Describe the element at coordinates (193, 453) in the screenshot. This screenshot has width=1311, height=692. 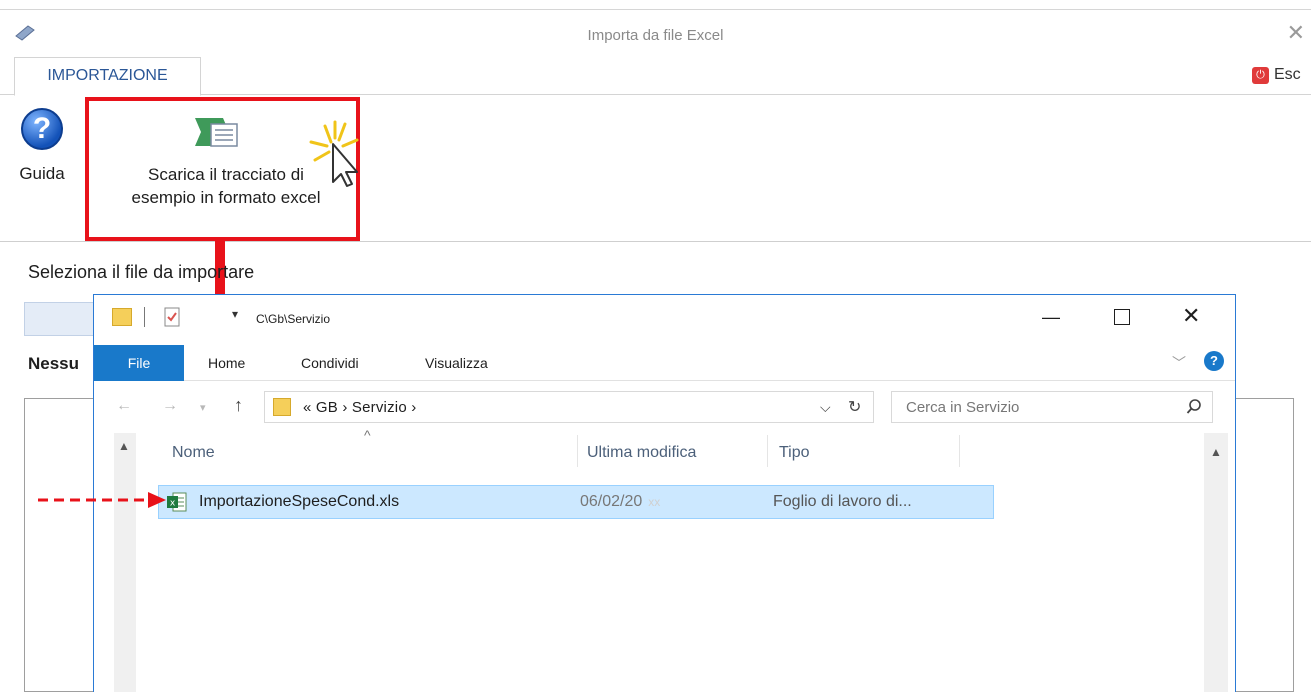
I see `column-header-name: Nome` at that location.